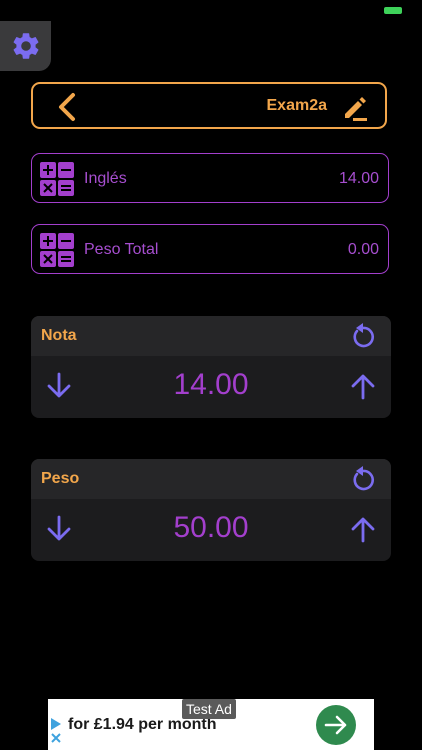  Describe the element at coordinates (211, 527) in the screenshot. I see `weight-value: 50.00` at that location.